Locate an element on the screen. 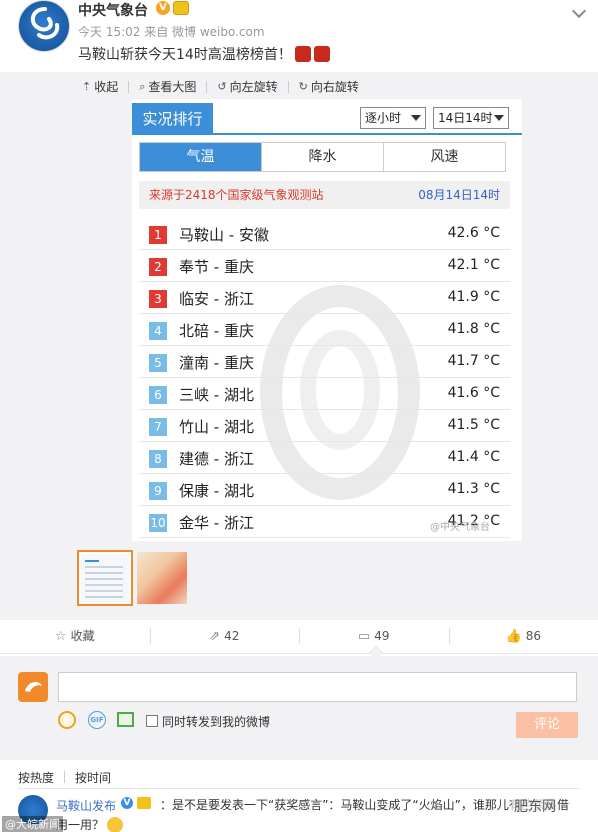 This screenshot has height=832, width=598. sort-divider is located at coordinates (65, 777).